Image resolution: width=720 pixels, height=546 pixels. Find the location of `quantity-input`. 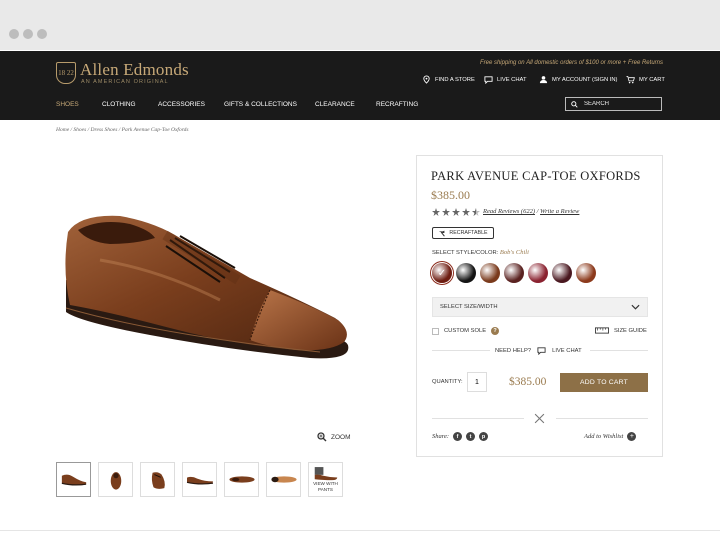

quantity-input is located at coordinates (477, 382).